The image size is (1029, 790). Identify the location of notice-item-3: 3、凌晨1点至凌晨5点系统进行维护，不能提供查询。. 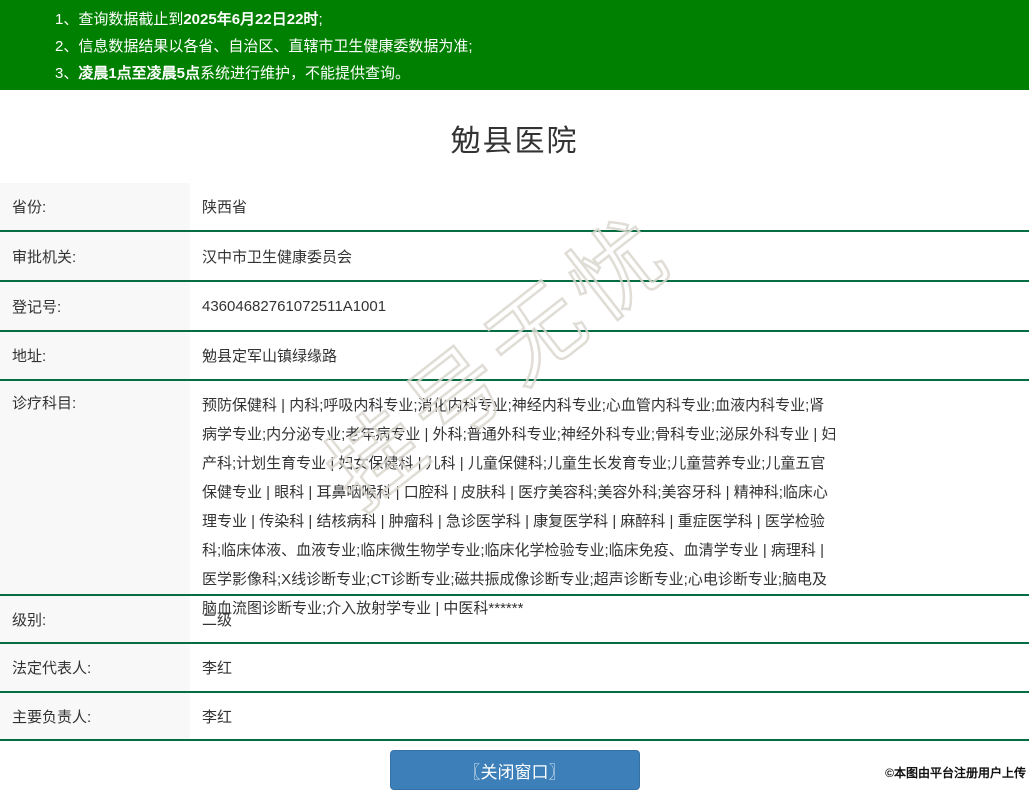
(542, 73).